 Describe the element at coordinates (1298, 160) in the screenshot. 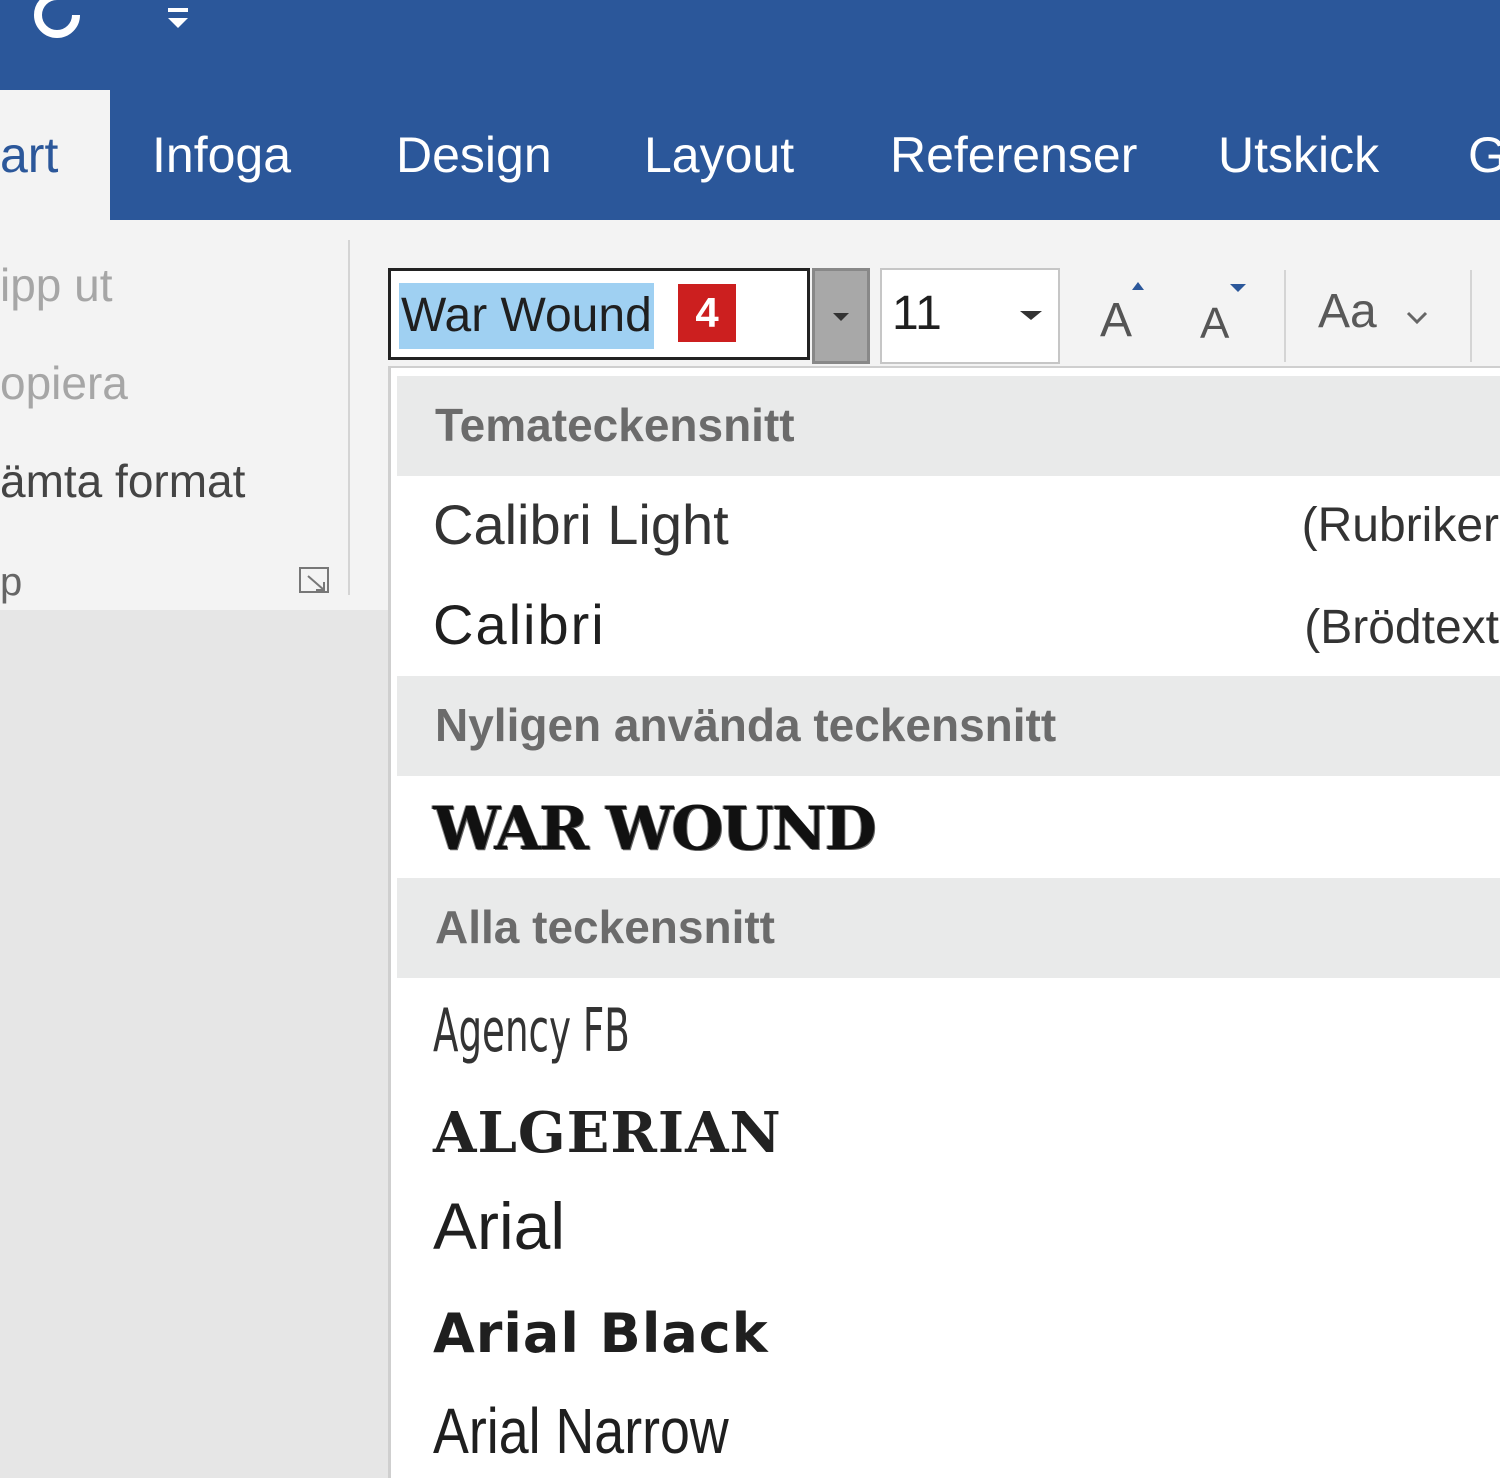

I see `tab-mailings: Utskick` at that location.